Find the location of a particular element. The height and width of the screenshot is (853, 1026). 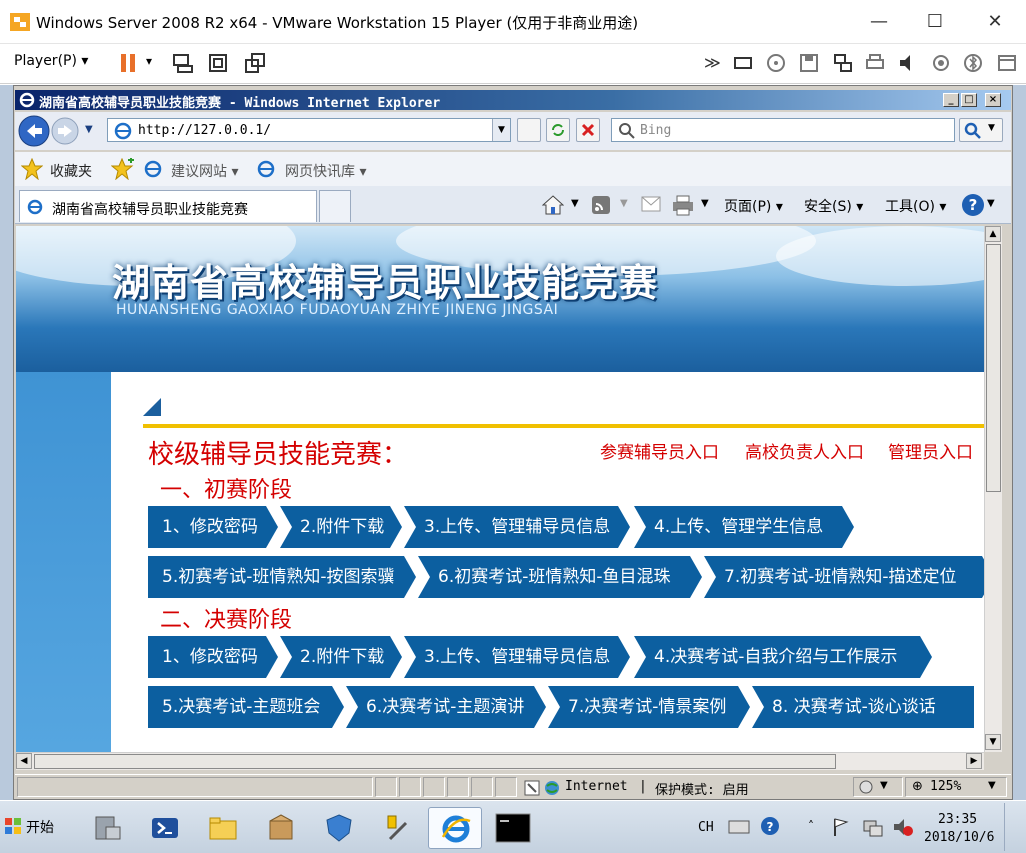

stage2-exam-speech-button: 6.决赛考试-主题演讲 is located at coordinates (446, 707).